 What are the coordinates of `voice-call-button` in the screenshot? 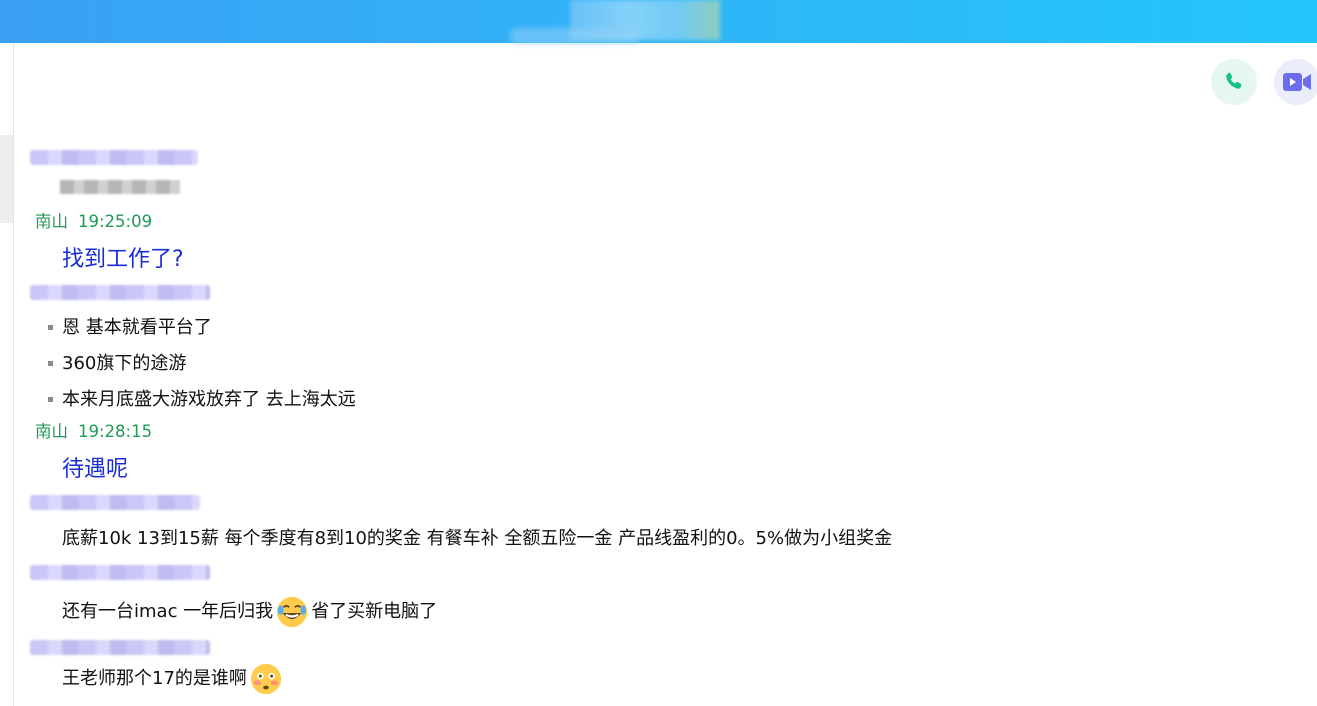 It's located at (1234, 82).